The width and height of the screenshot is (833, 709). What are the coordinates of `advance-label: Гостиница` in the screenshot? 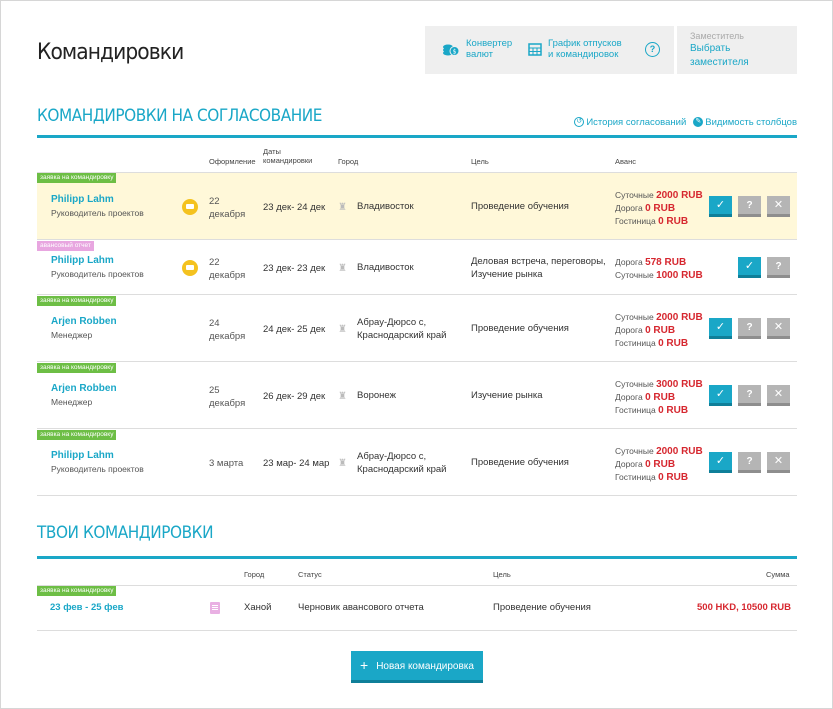 It's located at (635, 343).